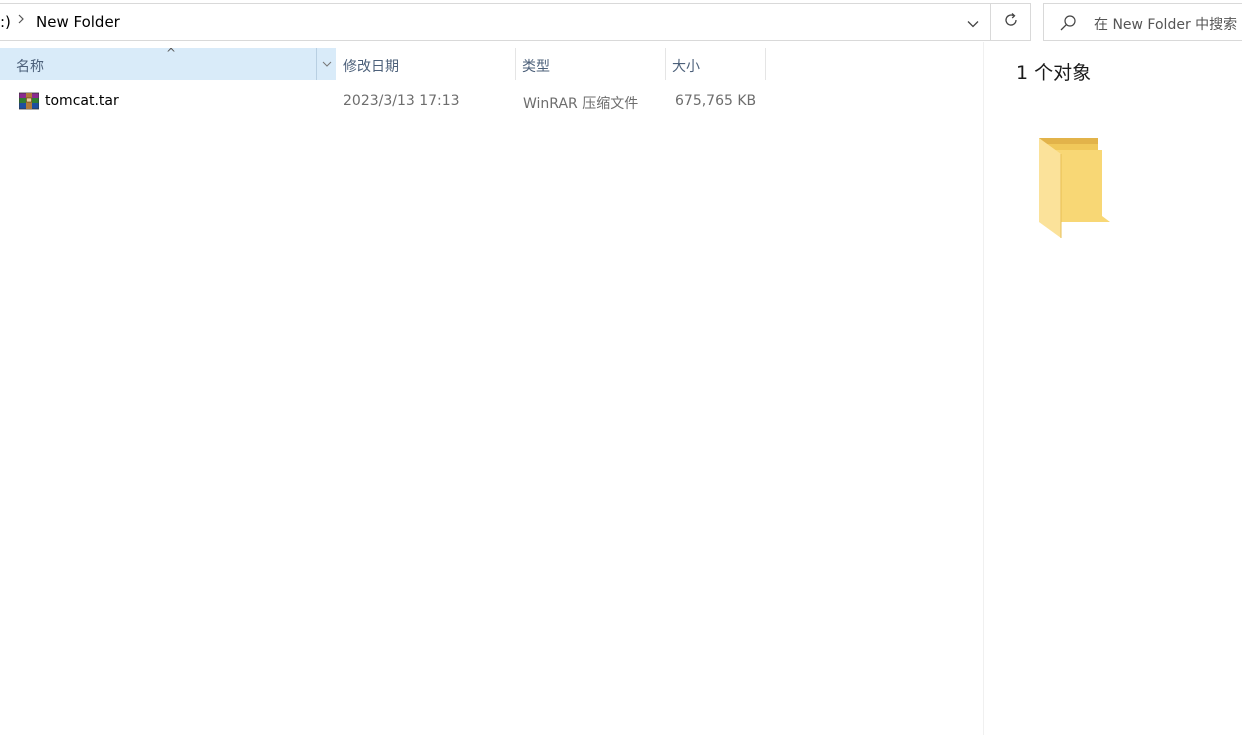  Describe the element at coordinates (171, 53) in the screenshot. I see `sort-ascending-icon: ^` at that location.